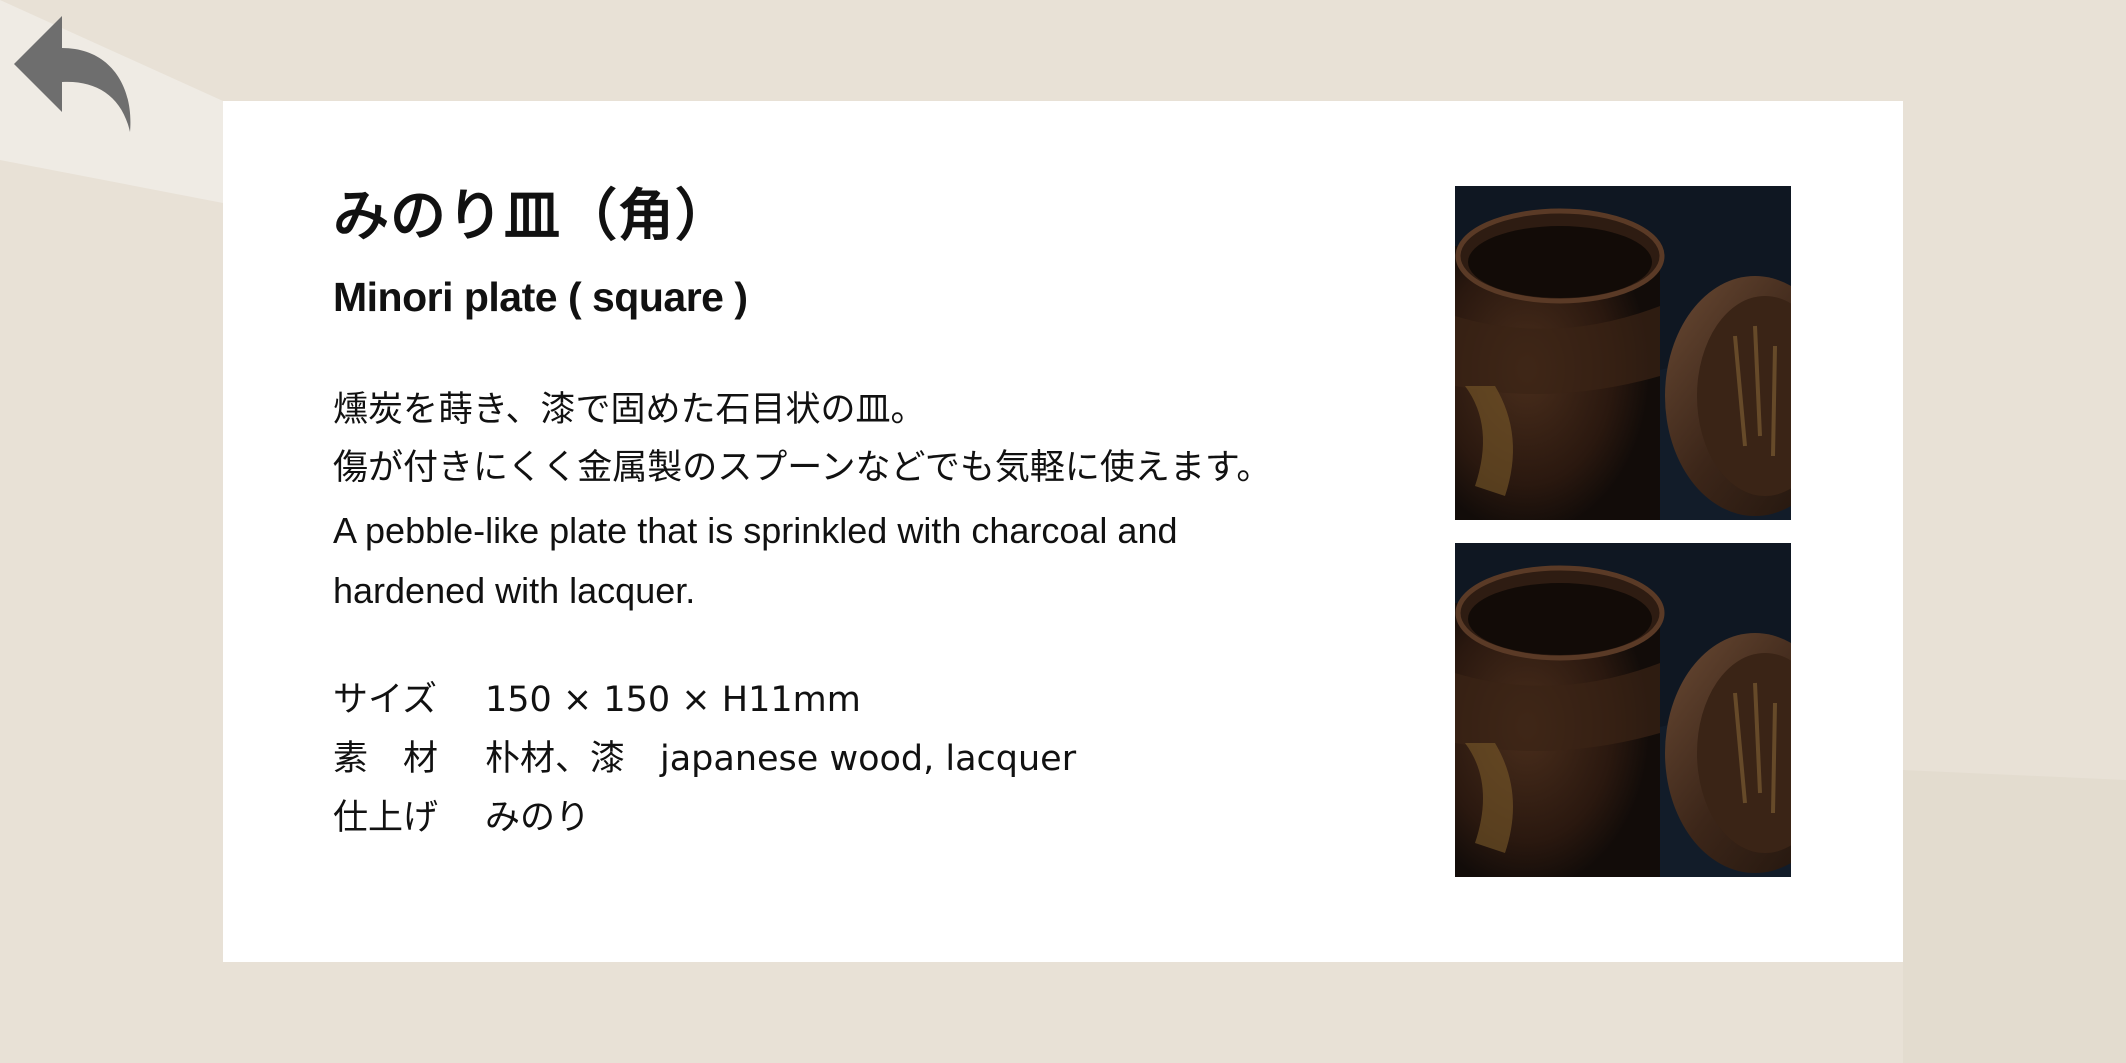 The height and width of the screenshot is (1063, 2126). I want to click on spec-label: 素 材, so click(386, 759).